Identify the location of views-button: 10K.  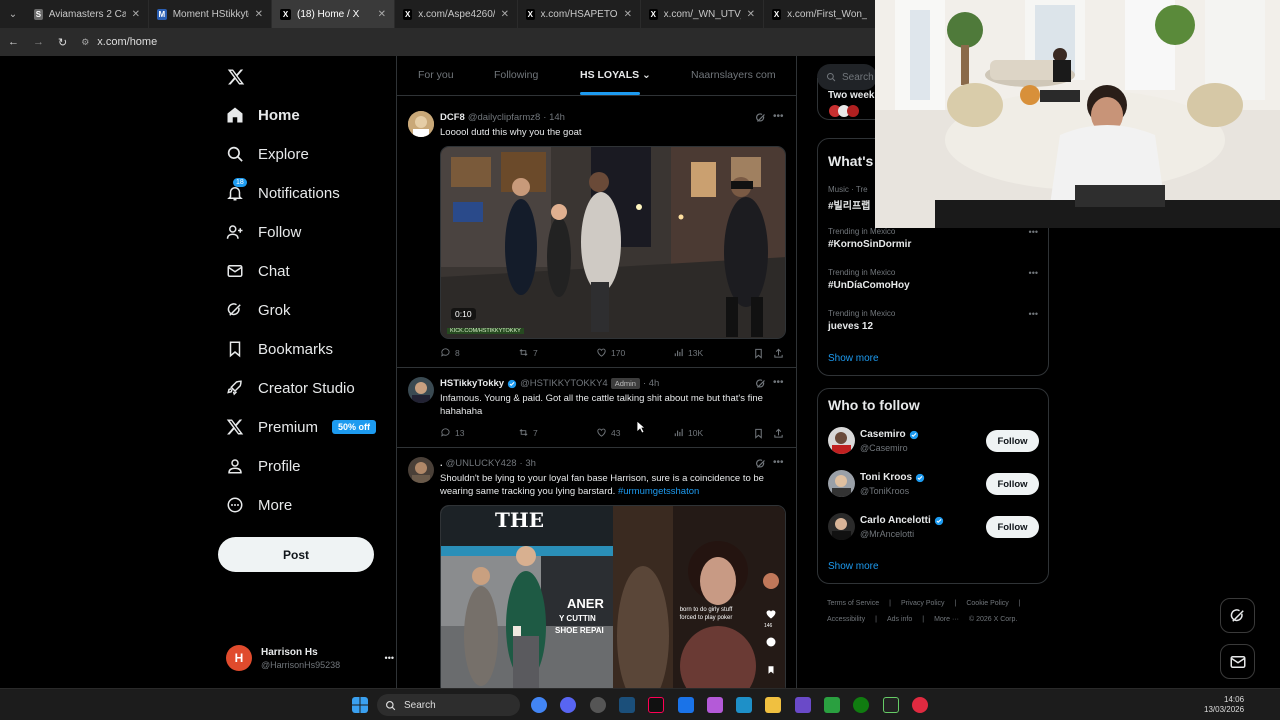
(688, 432).